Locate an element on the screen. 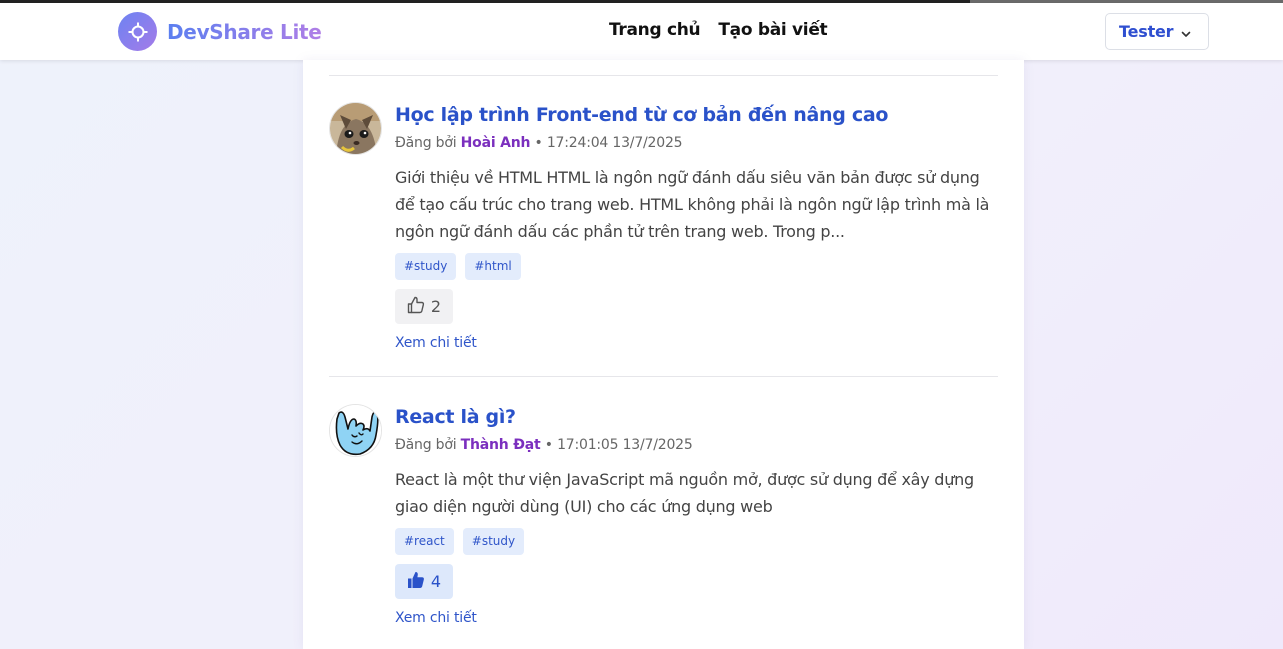 Image resolution: width=1283 pixels, height=649 pixels. author-name-link: Thành Đạt is located at coordinates (501, 445).